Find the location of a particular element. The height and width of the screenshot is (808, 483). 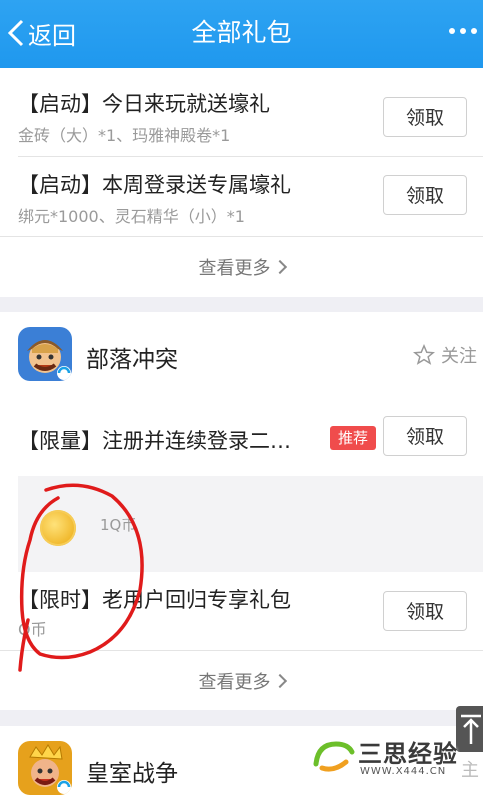

gift-contents: 金砖（大）*1、玛雅神殿卷*1 is located at coordinates (124, 135).